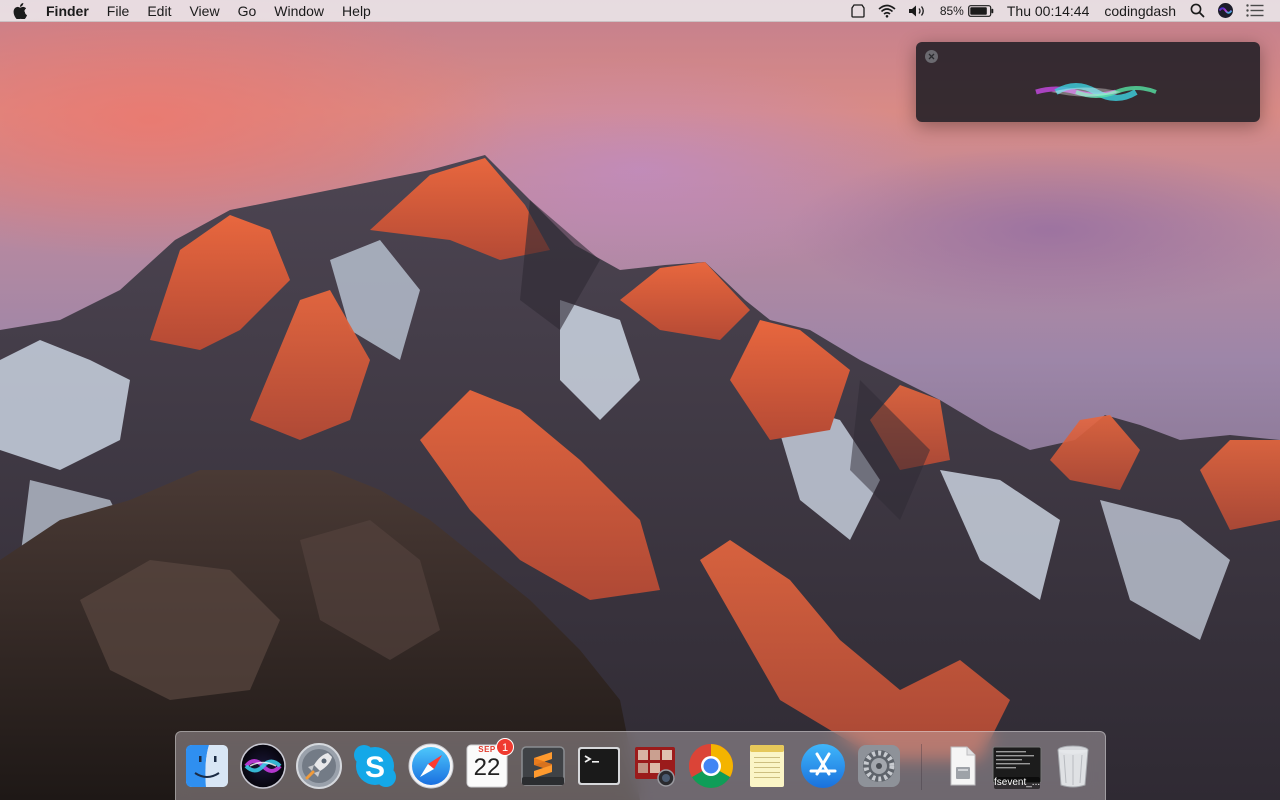 The image size is (1280, 800). Describe the element at coordinates (299, 11) in the screenshot. I see `menu-window: Window` at that location.